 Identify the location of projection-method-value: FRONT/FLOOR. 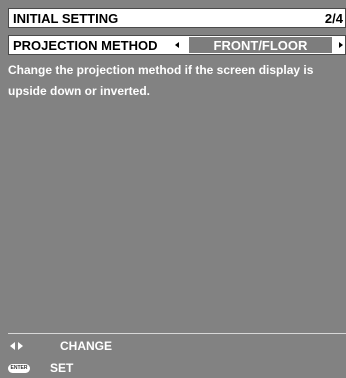
(260, 45).